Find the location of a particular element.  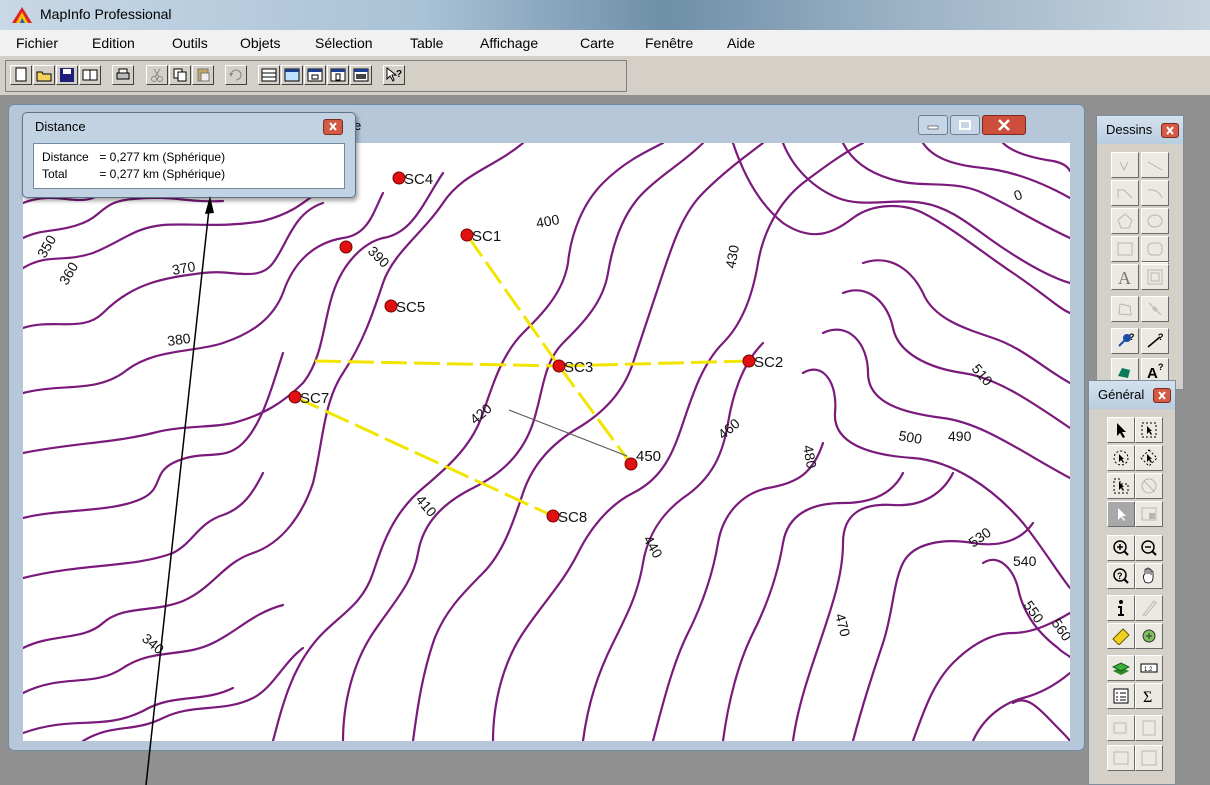

dessins-title: Dessins is located at coordinates (1129, 129).